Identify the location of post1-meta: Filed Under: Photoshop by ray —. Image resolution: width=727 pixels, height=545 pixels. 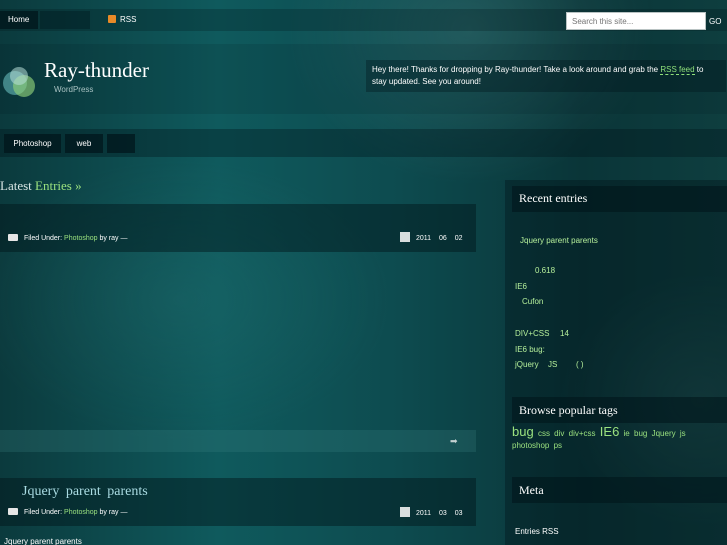
(68, 239).